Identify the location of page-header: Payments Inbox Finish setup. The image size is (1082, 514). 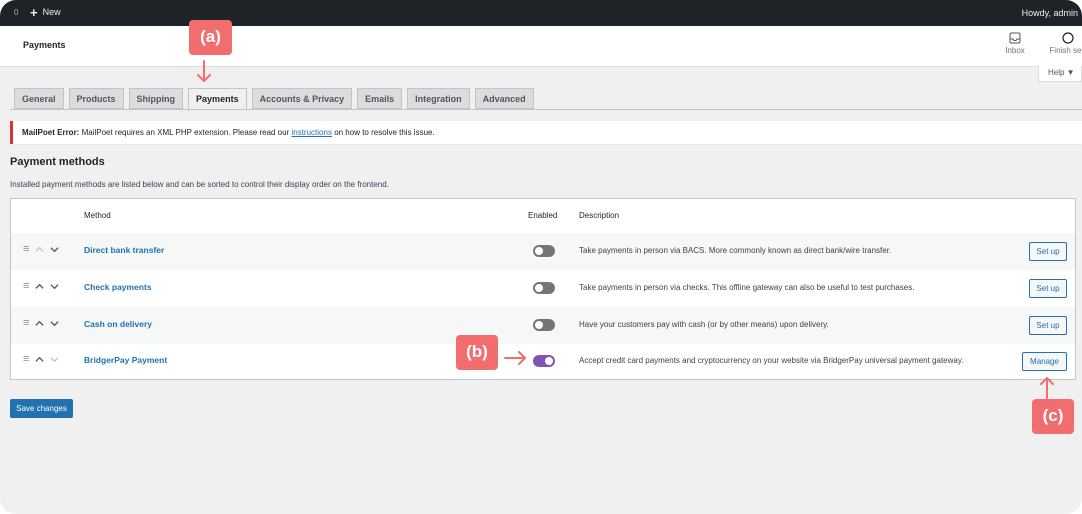
(541, 46).